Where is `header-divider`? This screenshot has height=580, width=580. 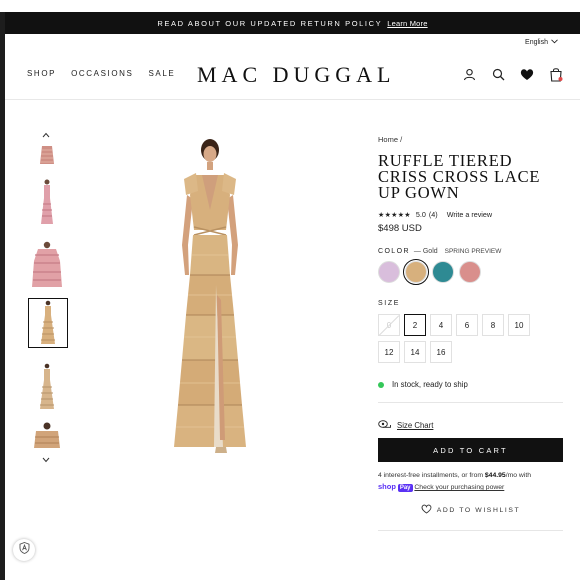
header-divider is located at coordinates (292, 99).